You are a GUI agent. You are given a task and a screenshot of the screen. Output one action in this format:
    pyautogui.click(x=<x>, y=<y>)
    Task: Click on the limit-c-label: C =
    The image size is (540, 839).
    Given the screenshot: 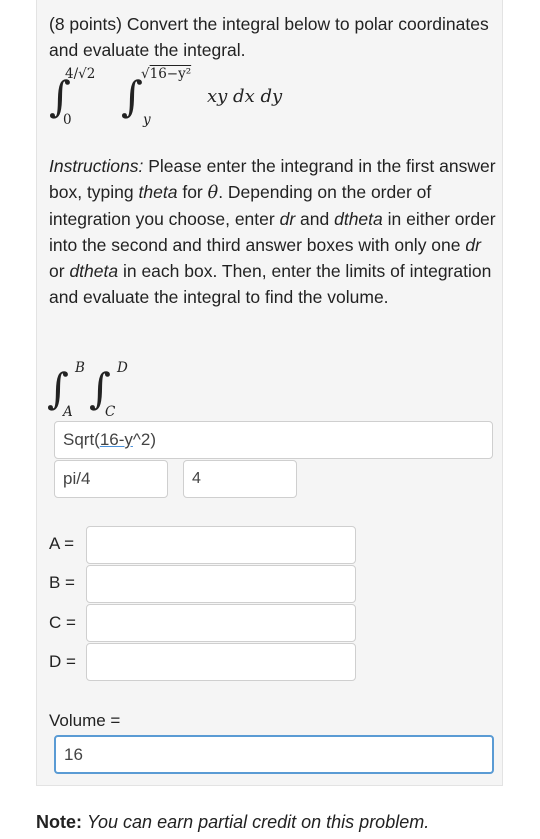 What is the action you would take?
    pyautogui.click(x=62, y=622)
    